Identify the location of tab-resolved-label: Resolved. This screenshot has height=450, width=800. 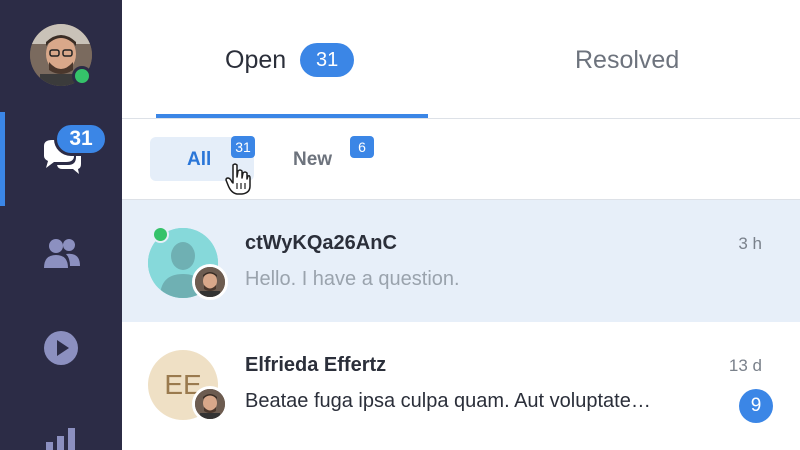
(627, 59).